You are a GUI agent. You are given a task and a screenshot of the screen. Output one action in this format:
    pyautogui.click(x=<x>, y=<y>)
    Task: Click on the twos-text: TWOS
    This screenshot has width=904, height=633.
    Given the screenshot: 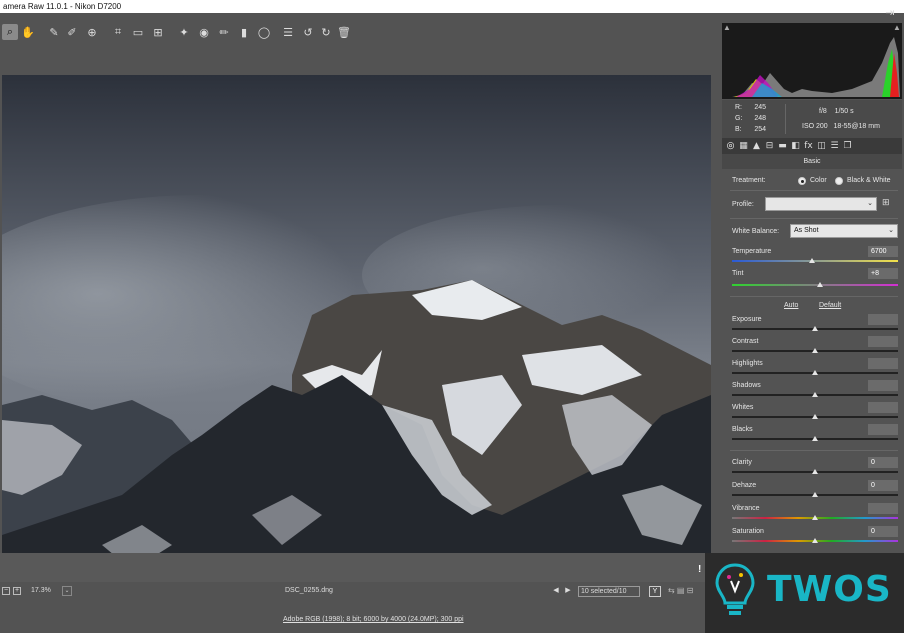 What is the action you would take?
    pyautogui.click(x=829, y=589)
    